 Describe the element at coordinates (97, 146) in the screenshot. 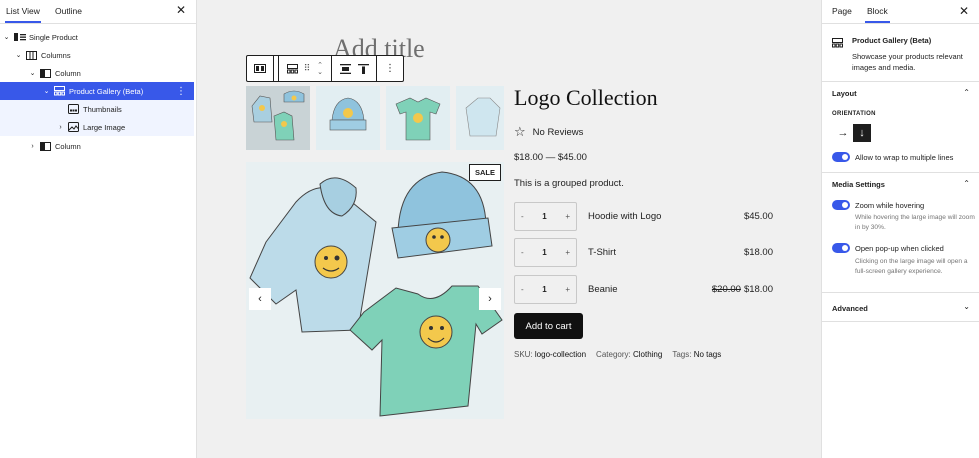

I see `tree-item-column-2: › Column` at that location.